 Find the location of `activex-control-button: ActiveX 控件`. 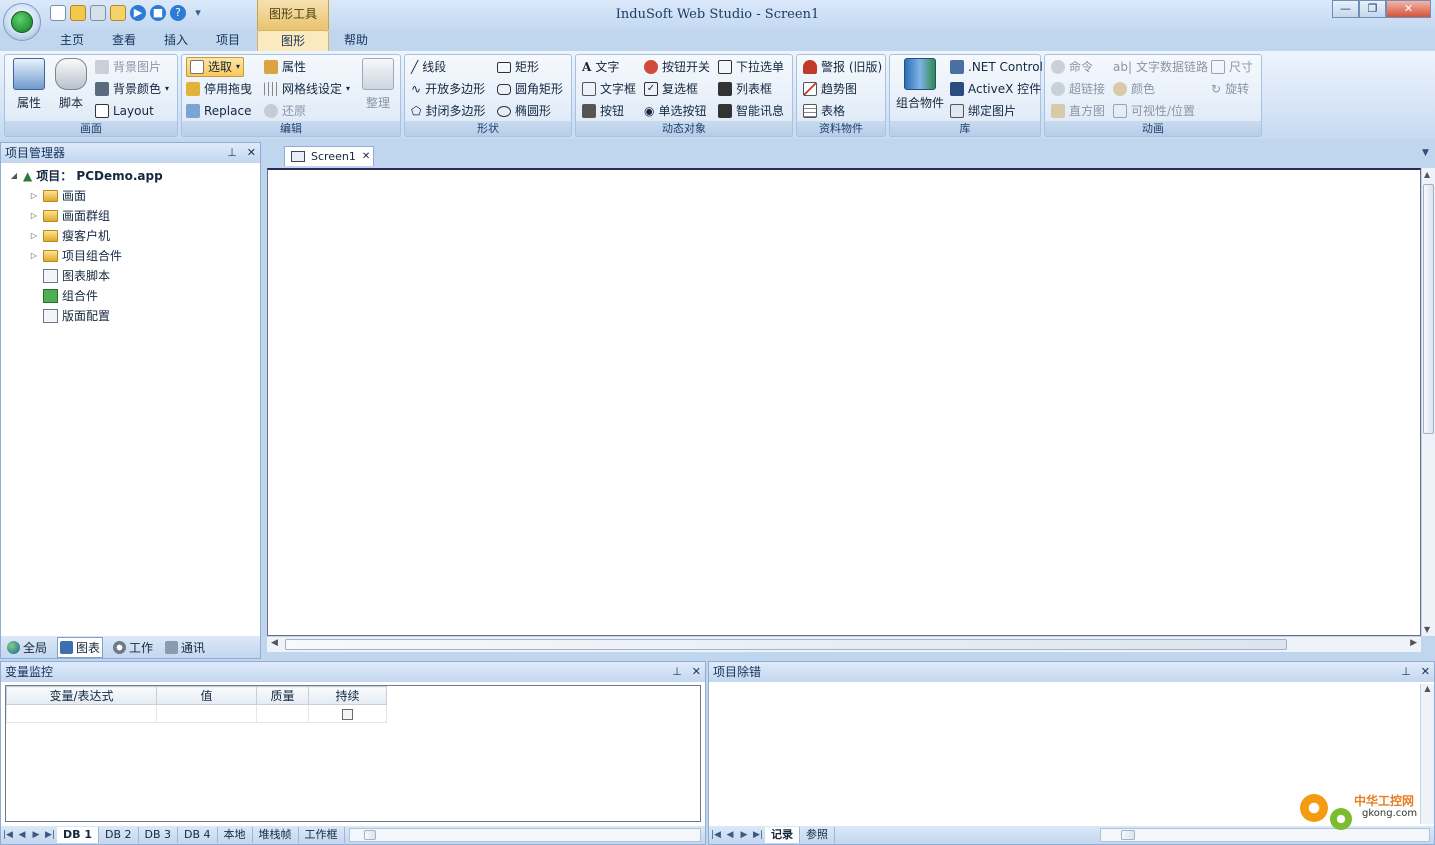

activex-control-button: ActiveX 控件 is located at coordinates (995, 89).